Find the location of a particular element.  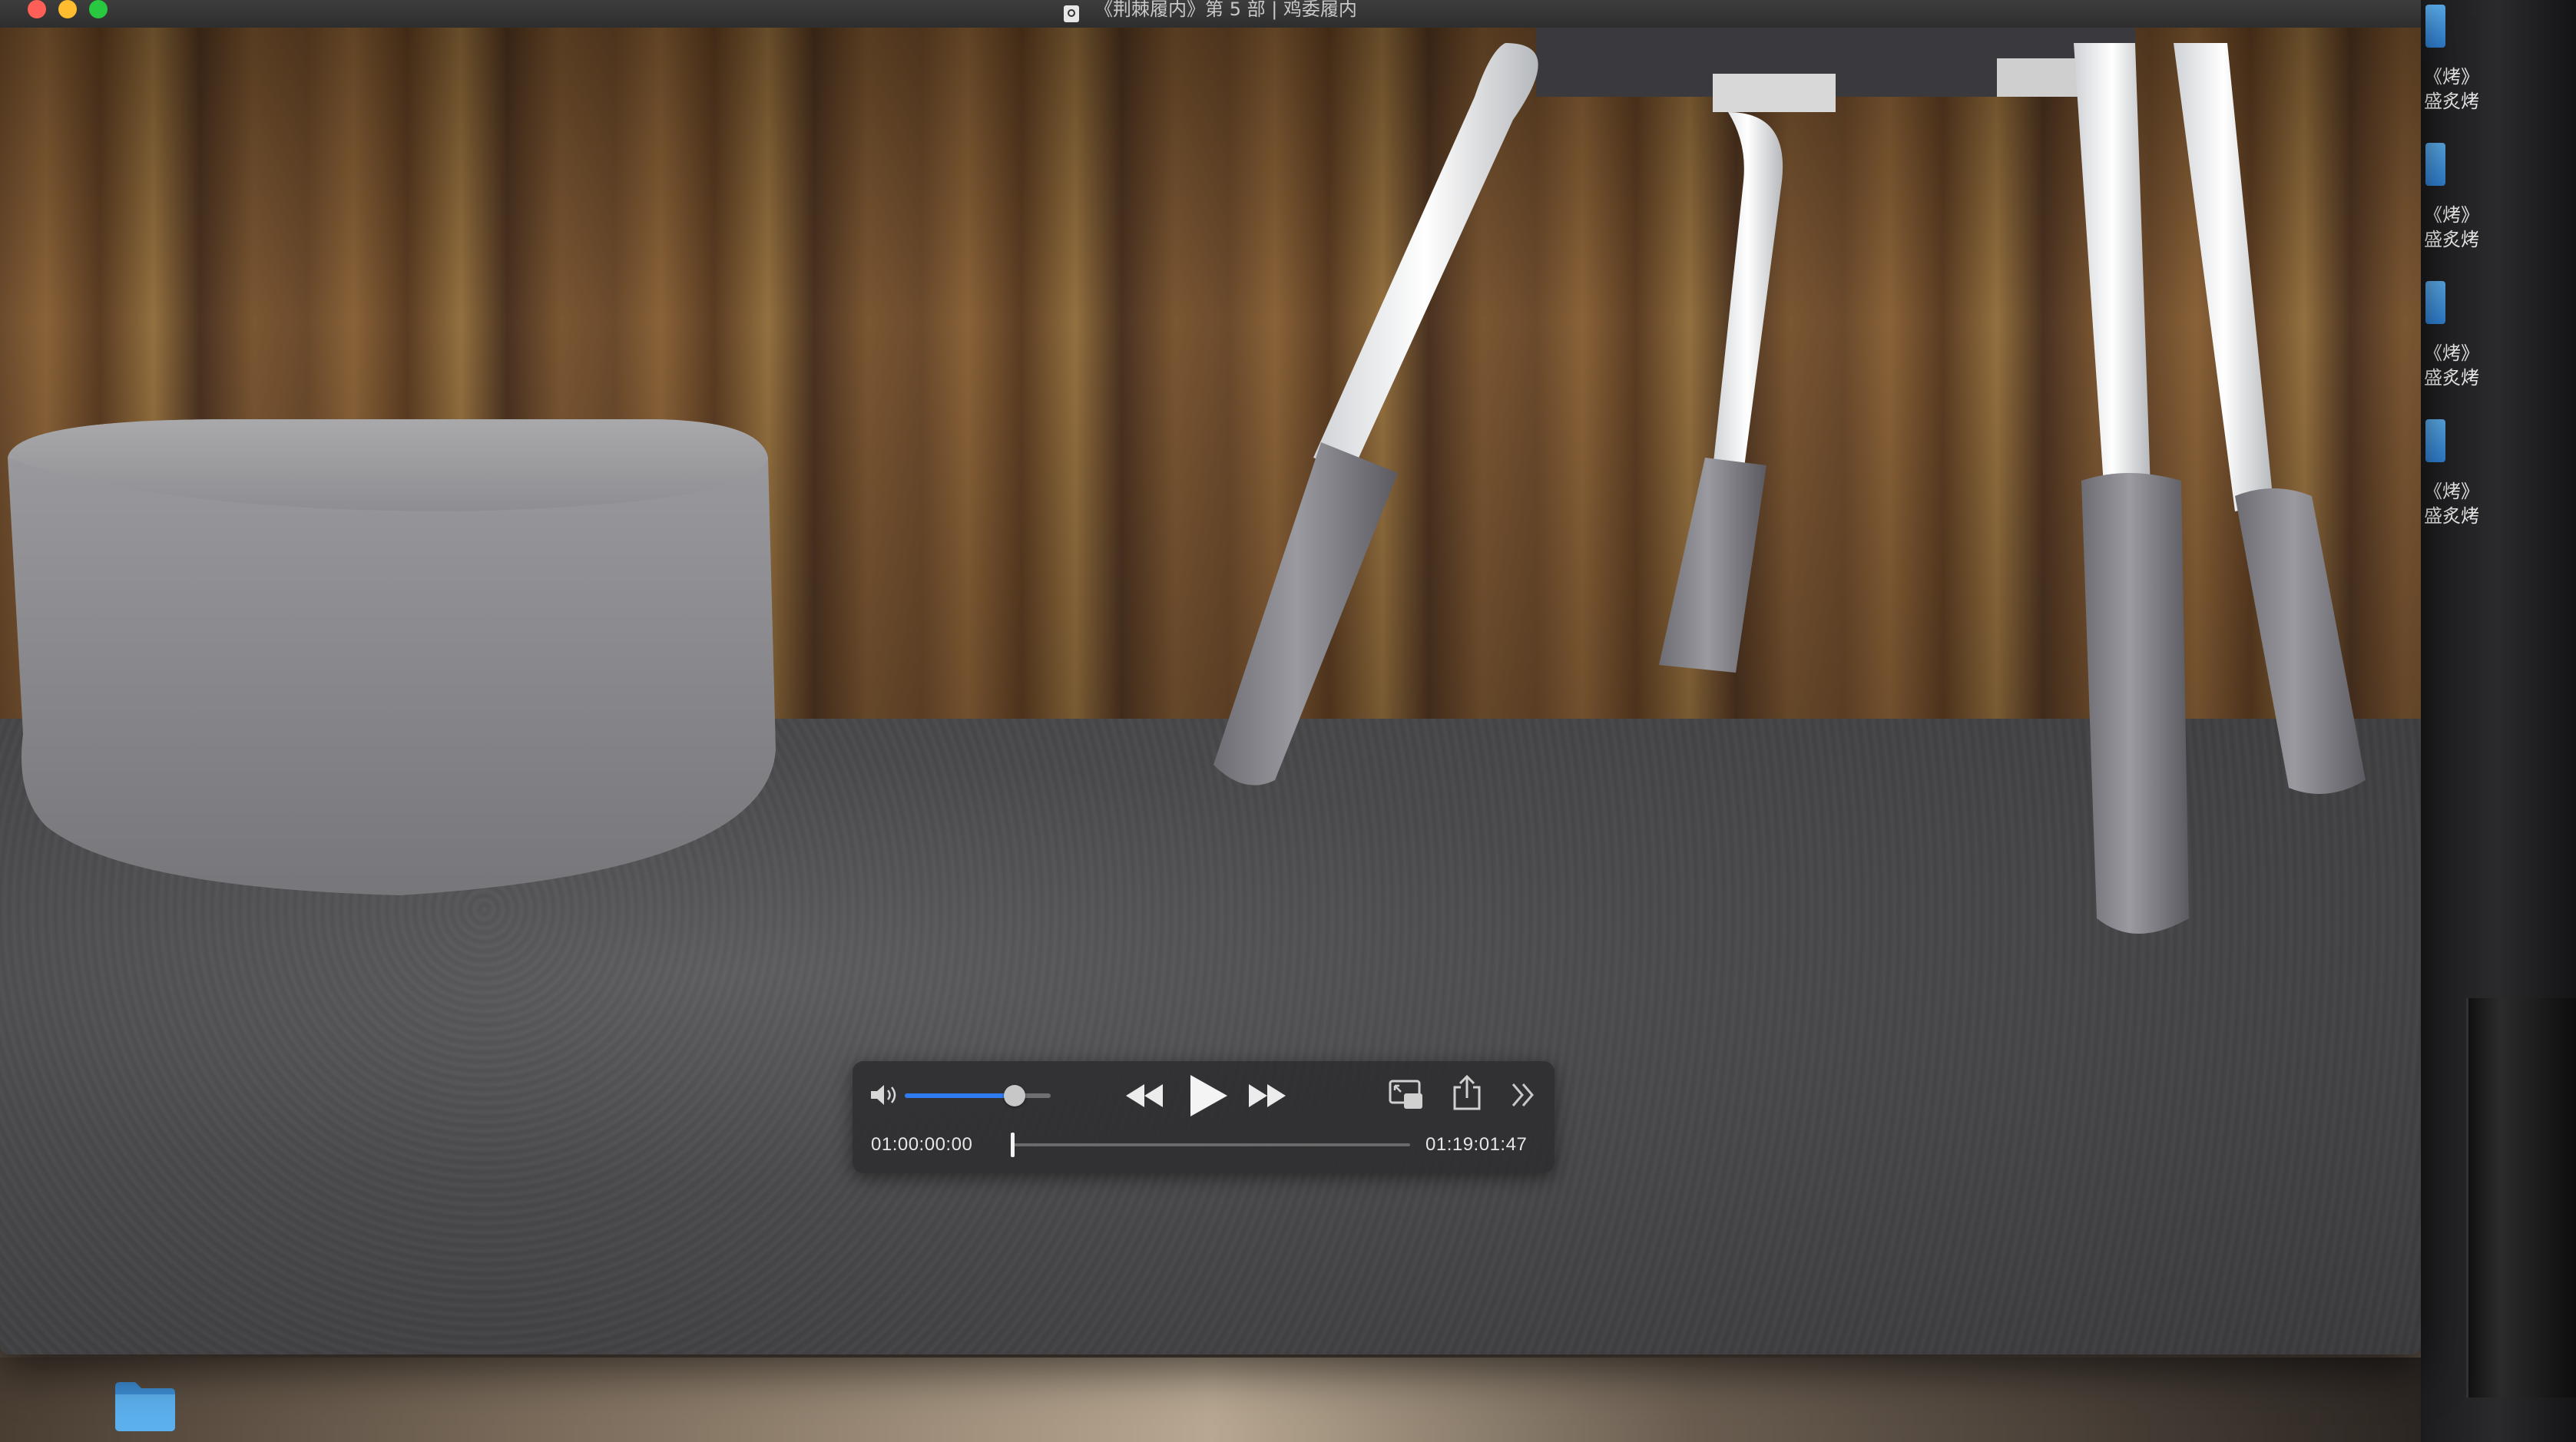

picture-in-picture-icon is located at coordinates (1406, 1095).